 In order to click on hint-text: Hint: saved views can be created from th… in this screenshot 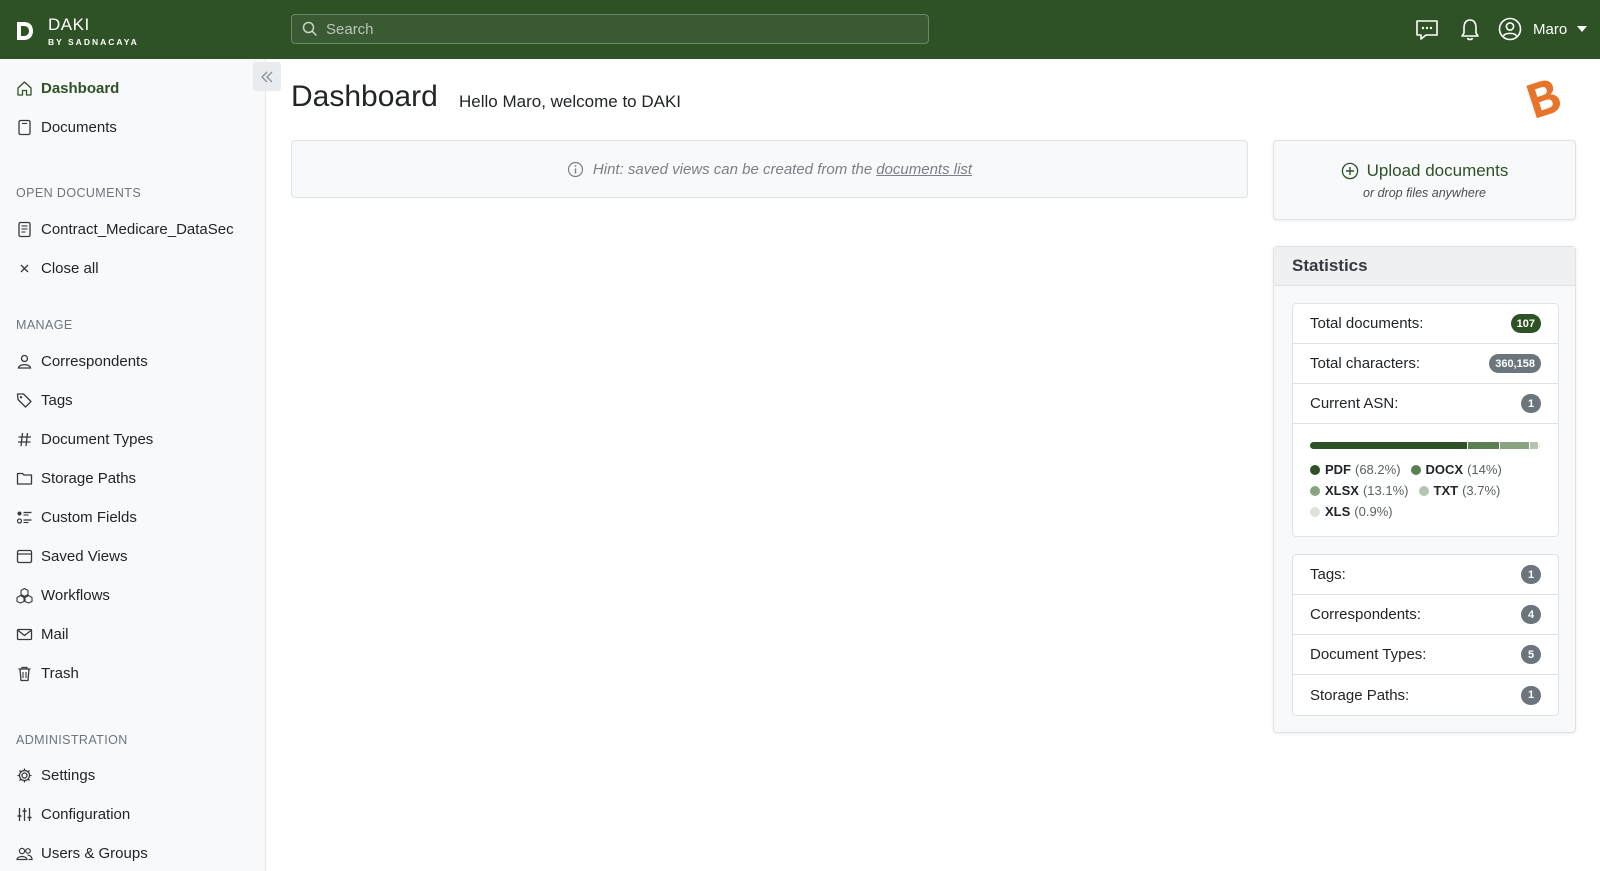, I will do `click(732, 169)`.